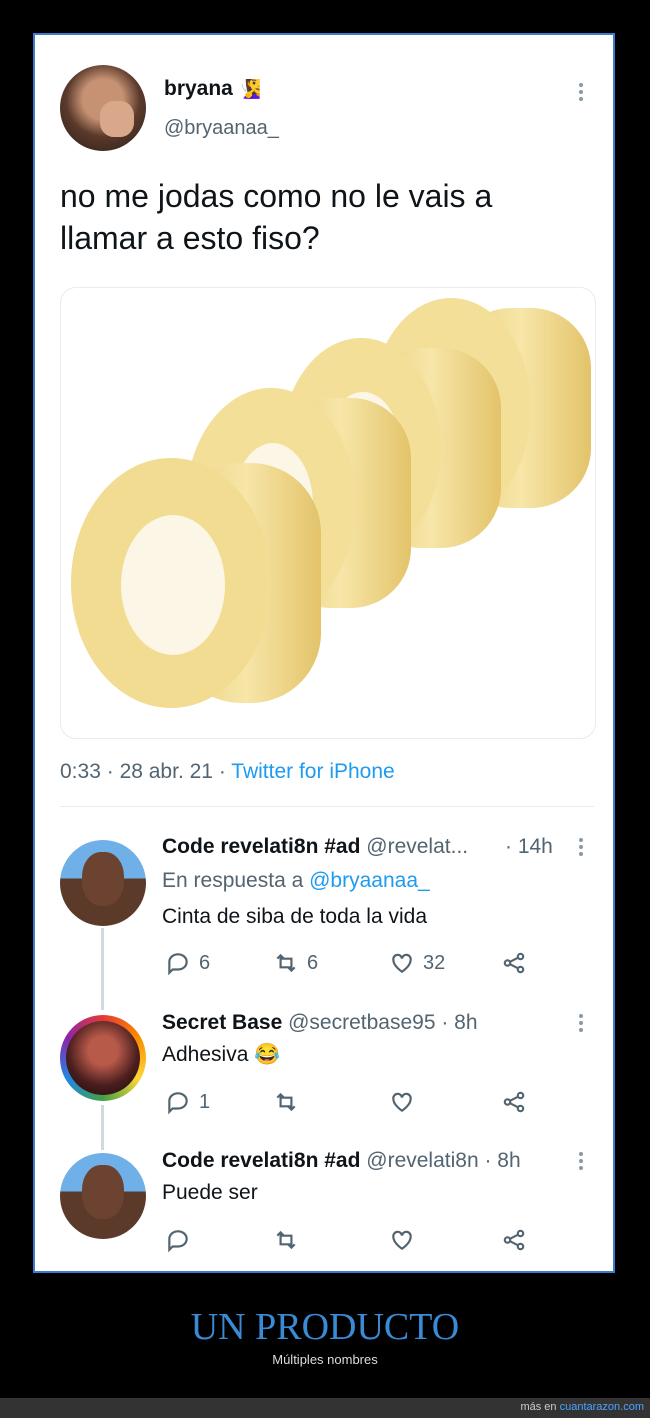 This screenshot has width=650, height=1418. I want to click on like-button: 32, so click(417, 963).